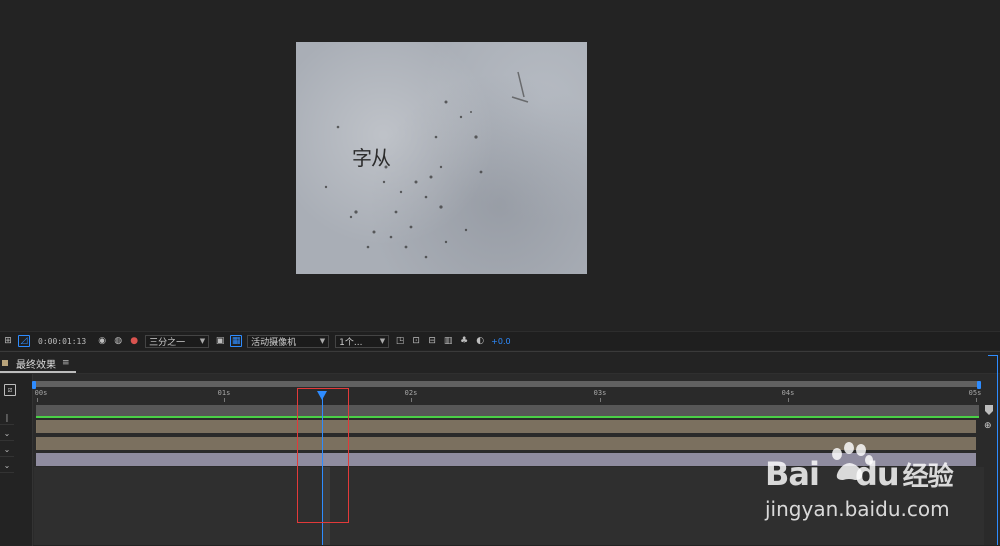 Image resolution: width=1000 pixels, height=546 pixels. Describe the element at coordinates (975, 393) in the screenshot. I see `tick-label: 05s` at that location.